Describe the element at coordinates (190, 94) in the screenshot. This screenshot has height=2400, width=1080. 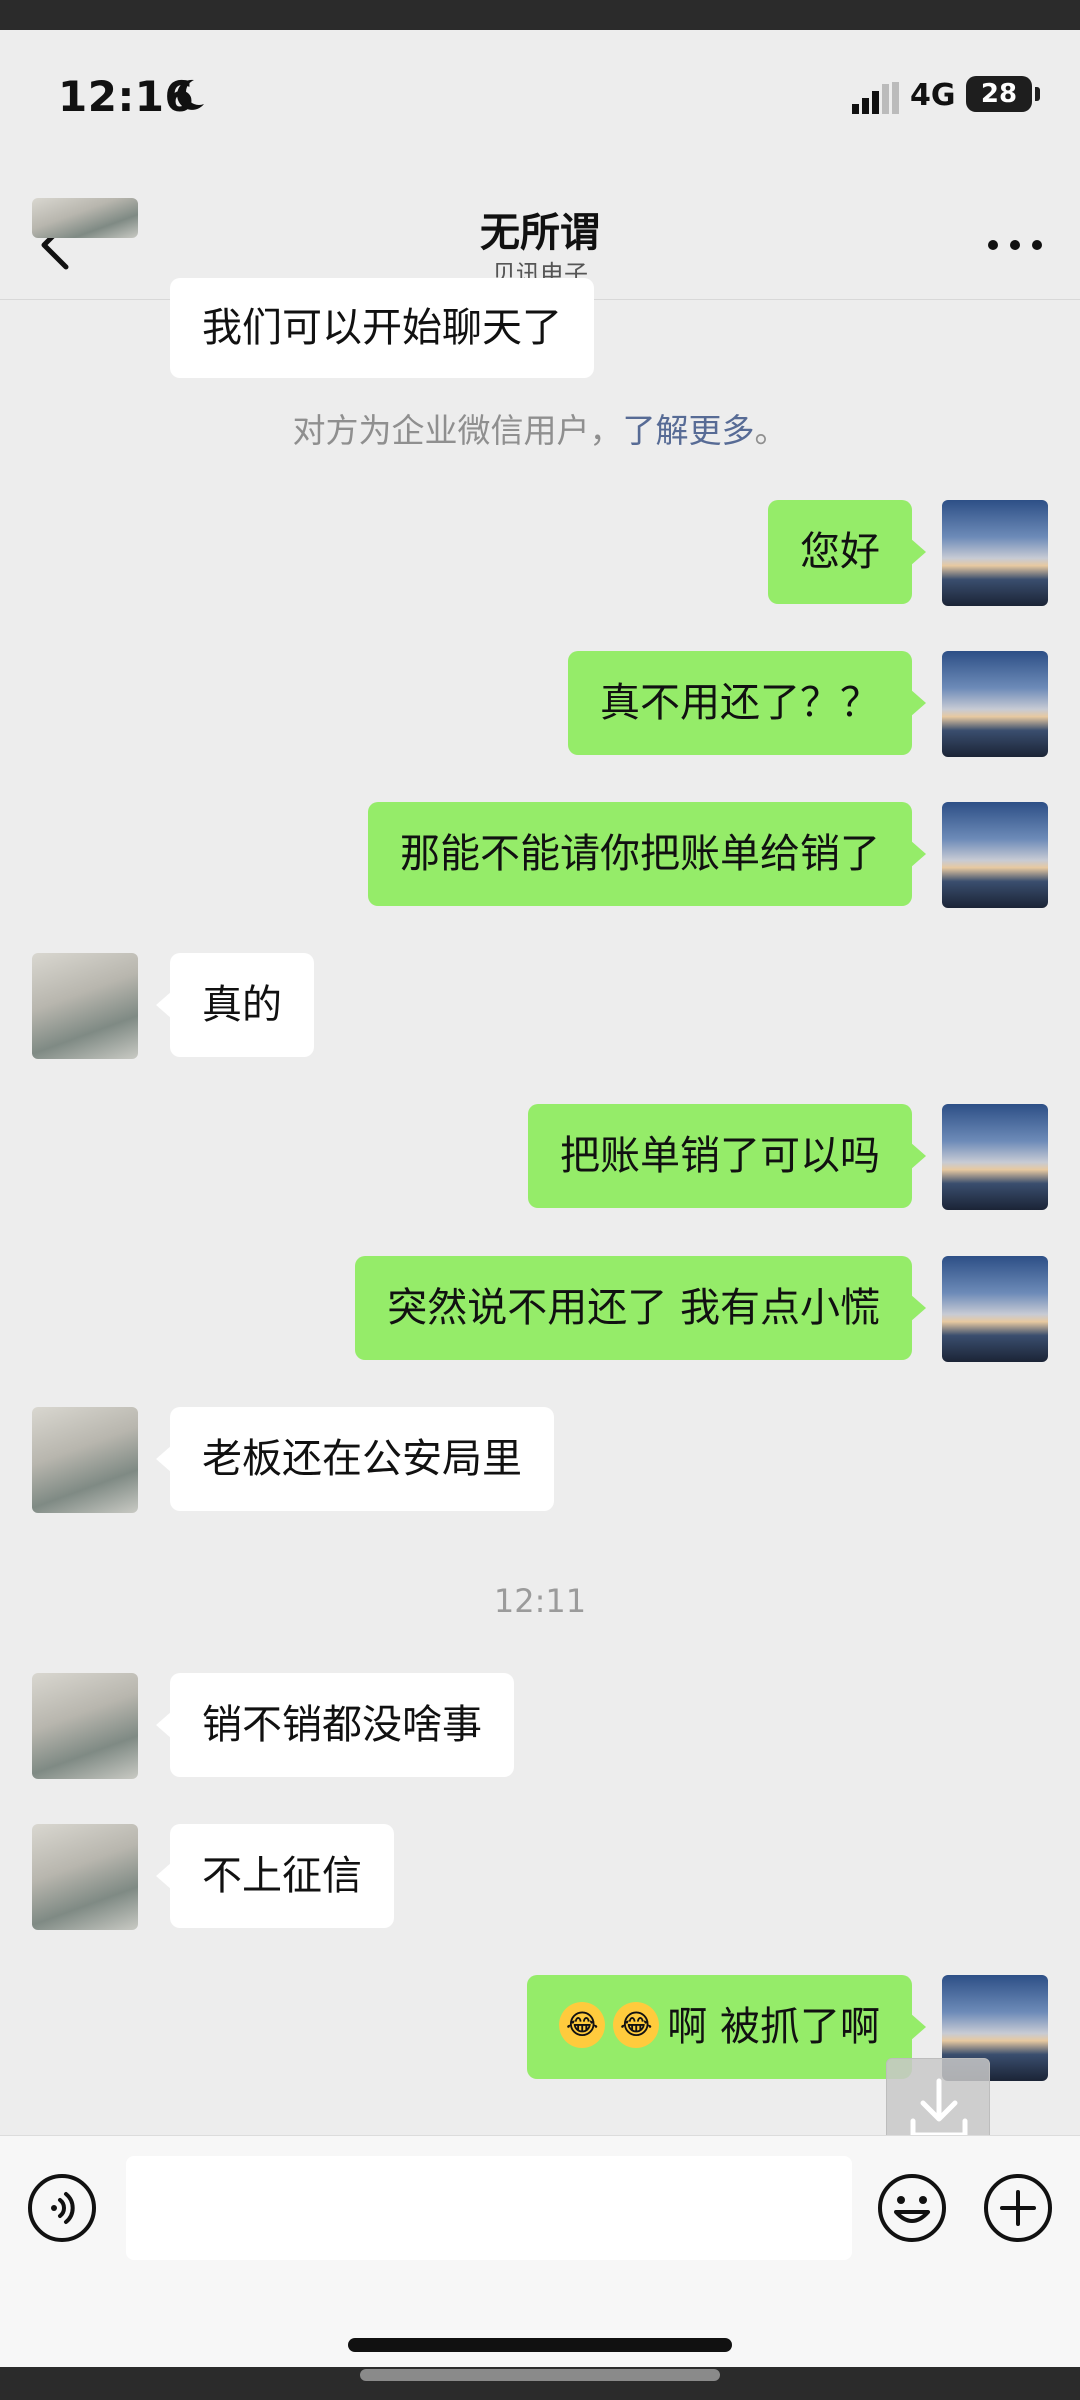
I see `moon-icon` at that location.